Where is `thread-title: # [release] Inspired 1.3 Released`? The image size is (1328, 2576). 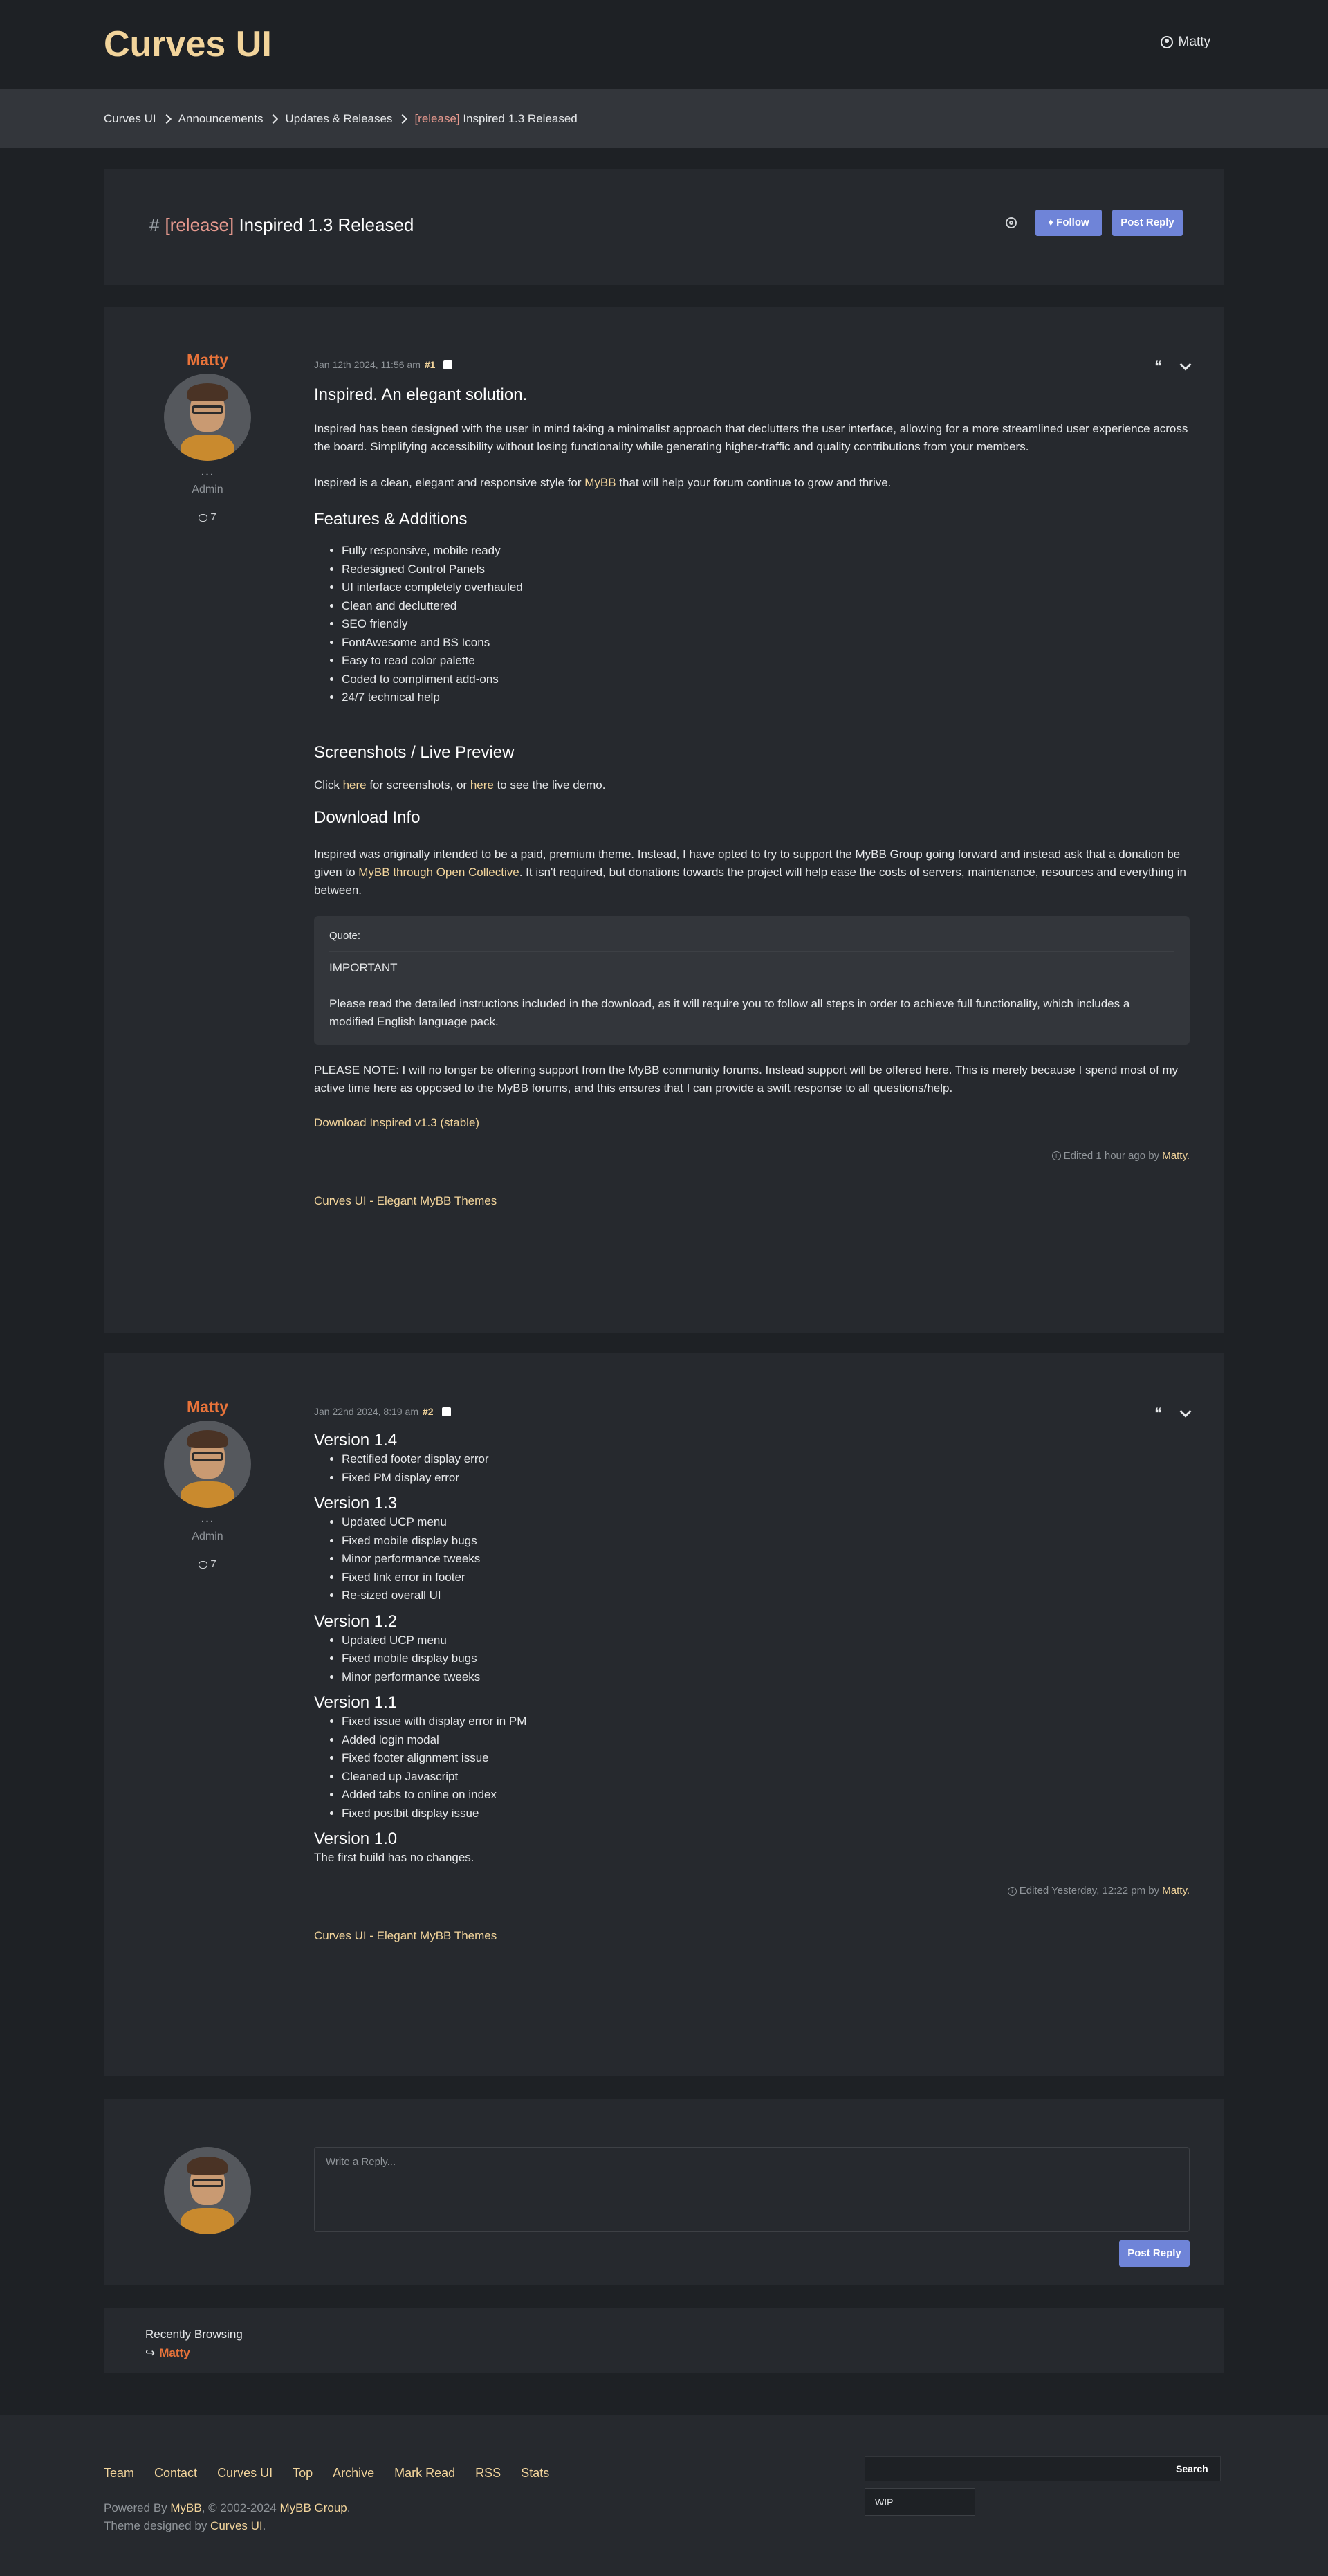
thread-title: # [release] Inspired 1.3 Released is located at coordinates (281, 225).